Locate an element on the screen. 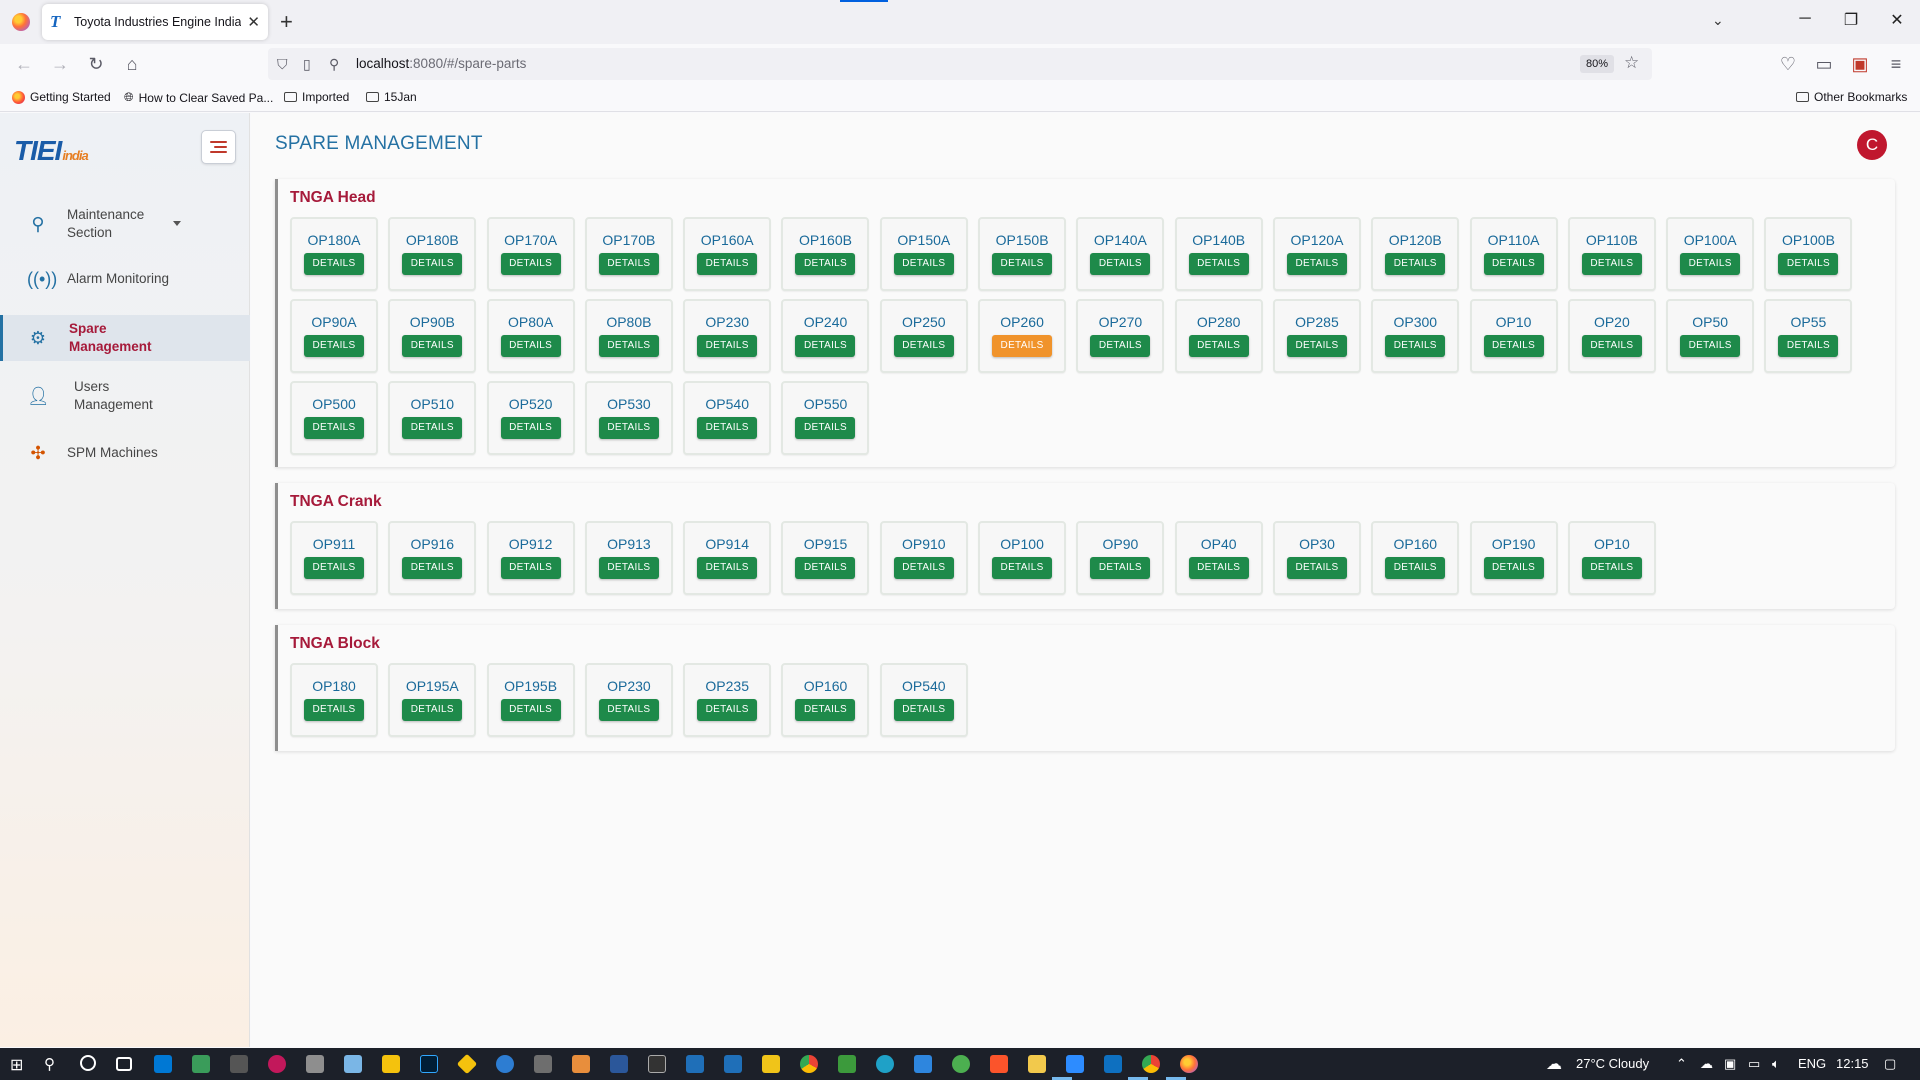  page-icon: ▯ is located at coordinates (307, 64).